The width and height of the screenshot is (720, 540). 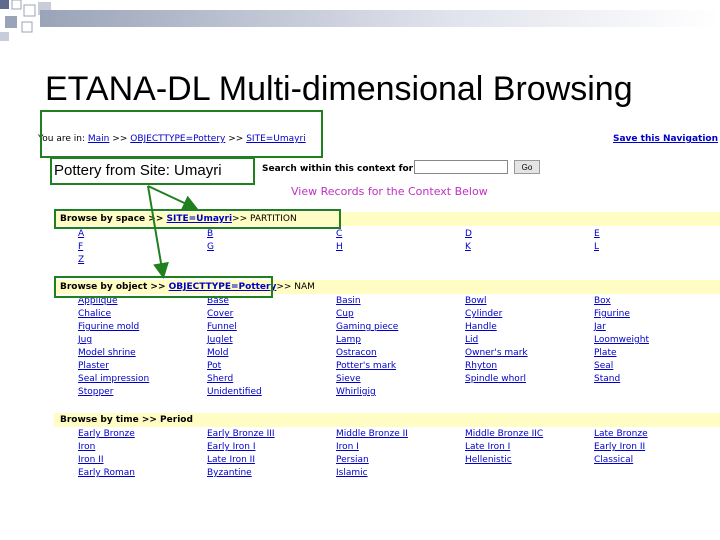 What do you see at coordinates (158, 232) in the screenshot?
I see `arrow-to-object` at bounding box center [158, 232].